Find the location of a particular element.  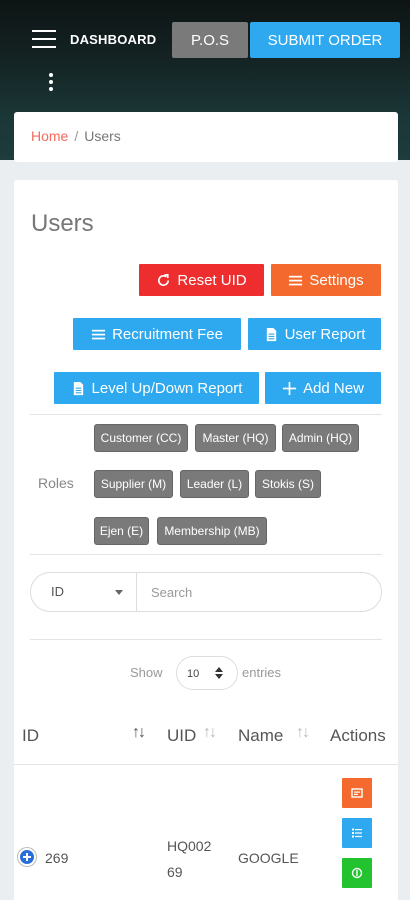

column-header-actions: Actions is located at coordinates (358, 735).